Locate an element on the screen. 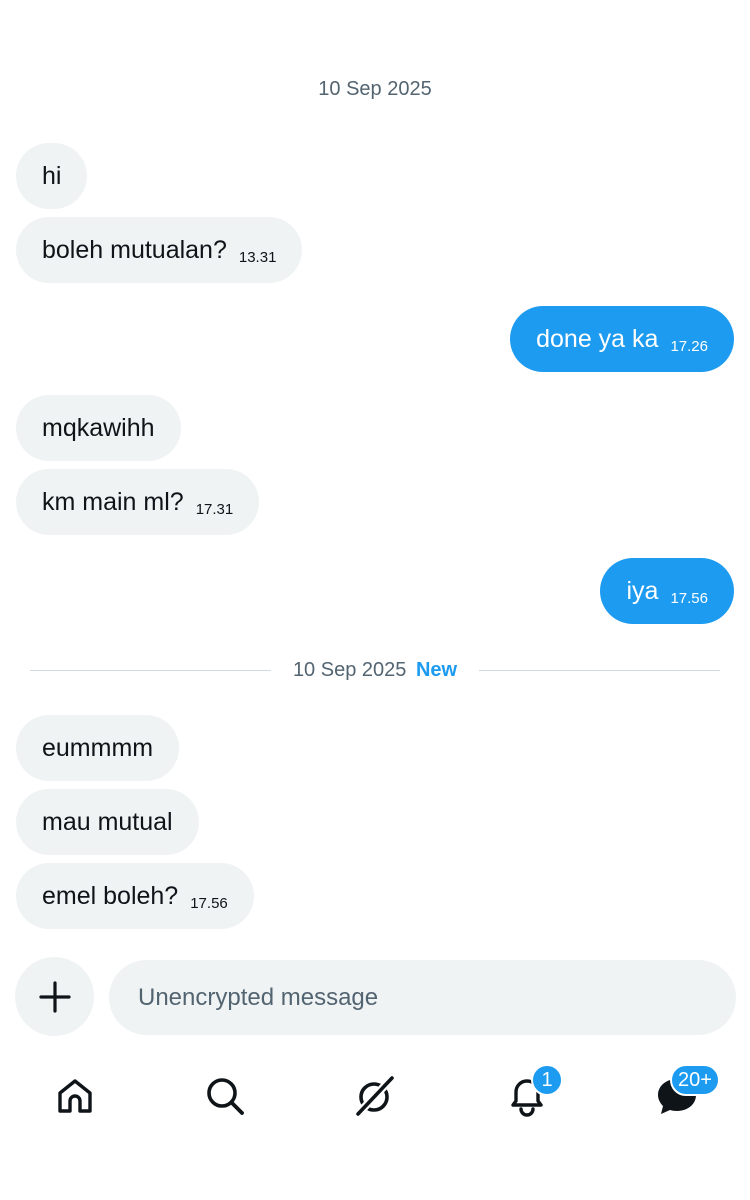 The height and width of the screenshot is (1200, 750). nav-grok is located at coordinates (375, 1096).